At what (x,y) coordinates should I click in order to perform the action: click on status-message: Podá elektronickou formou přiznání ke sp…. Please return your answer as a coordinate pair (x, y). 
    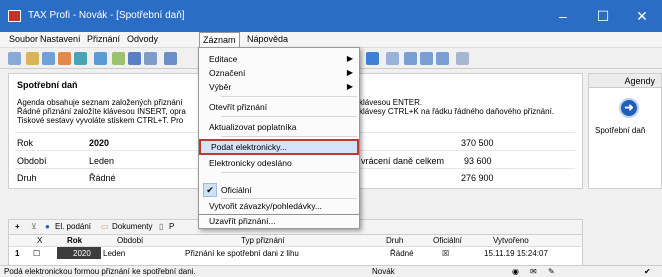
    Looking at the image, I should click on (100, 271).